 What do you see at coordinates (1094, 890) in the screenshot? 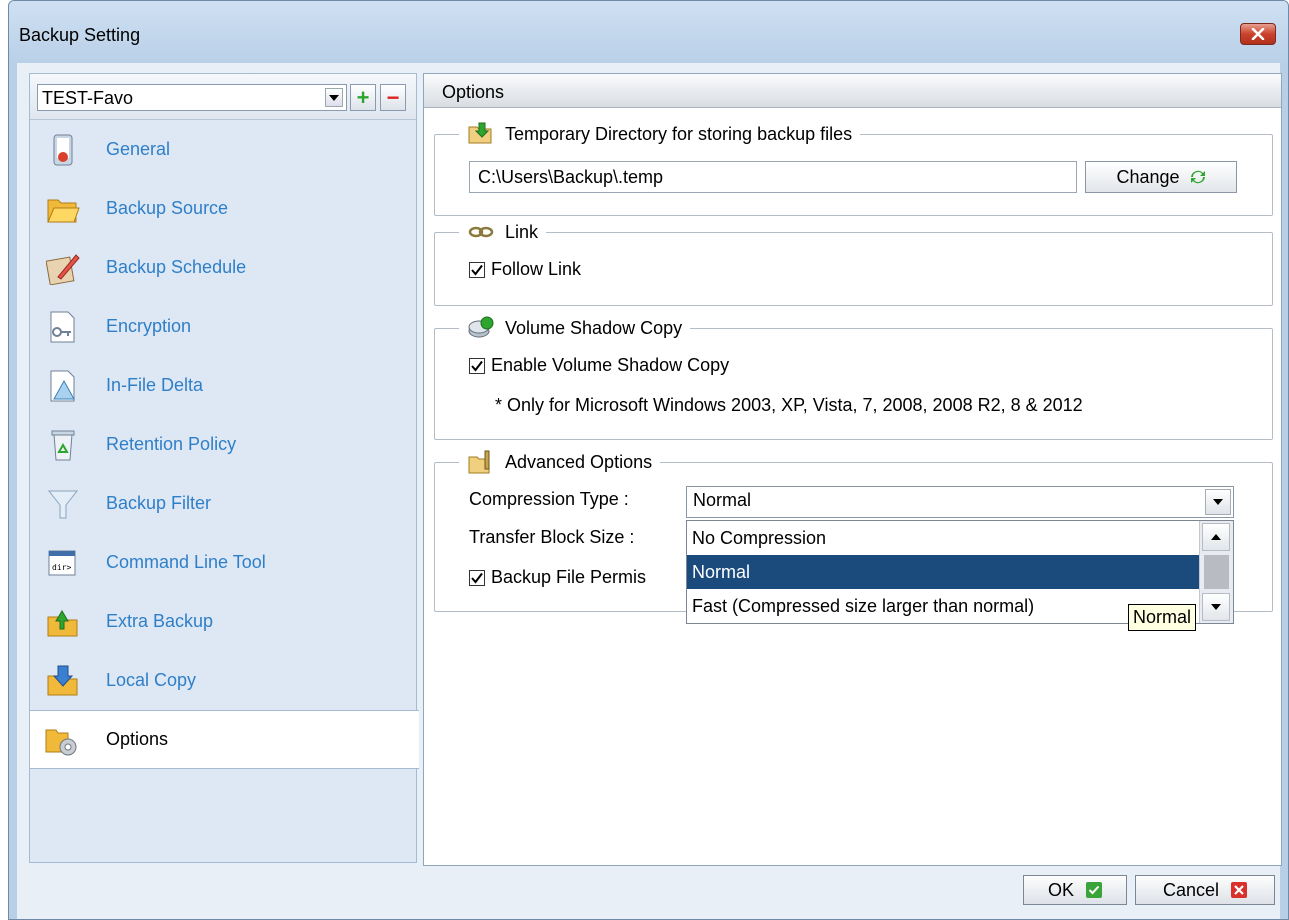
I see `ok-check-icon` at bounding box center [1094, 890].